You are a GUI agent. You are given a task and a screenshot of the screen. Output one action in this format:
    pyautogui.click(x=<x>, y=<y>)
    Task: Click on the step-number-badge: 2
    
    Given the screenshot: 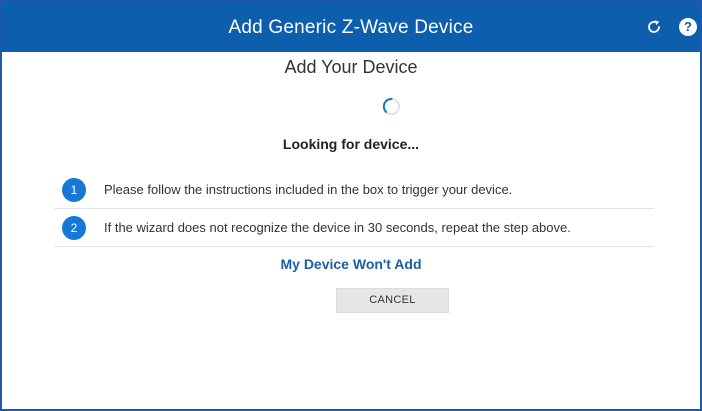 What is the action you would take?
    pyautogui.click(x=74, y=228)
    